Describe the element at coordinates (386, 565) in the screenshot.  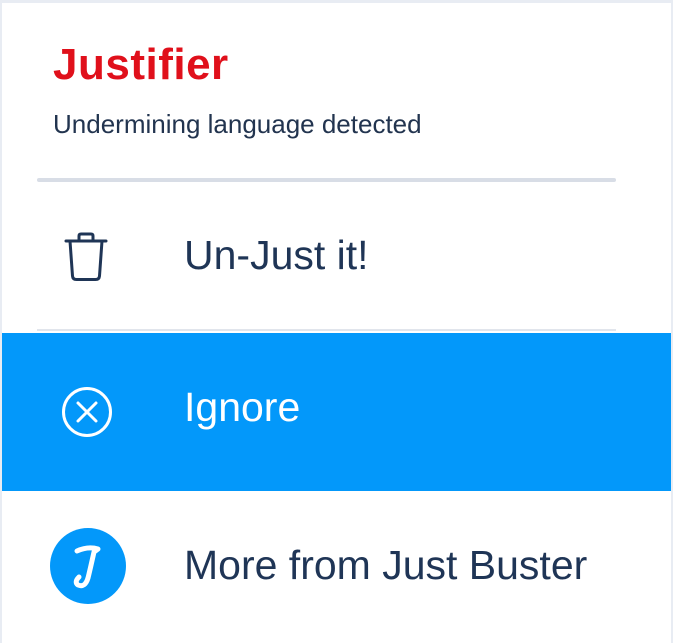
I see `menu-item-label: More from Just Buster` at that location.